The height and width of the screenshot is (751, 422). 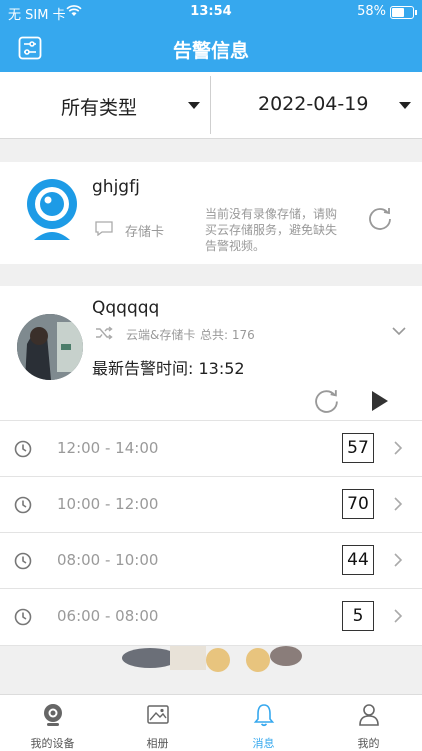 I want to click on app-header: 告警信息, so click(x=211, y=48).